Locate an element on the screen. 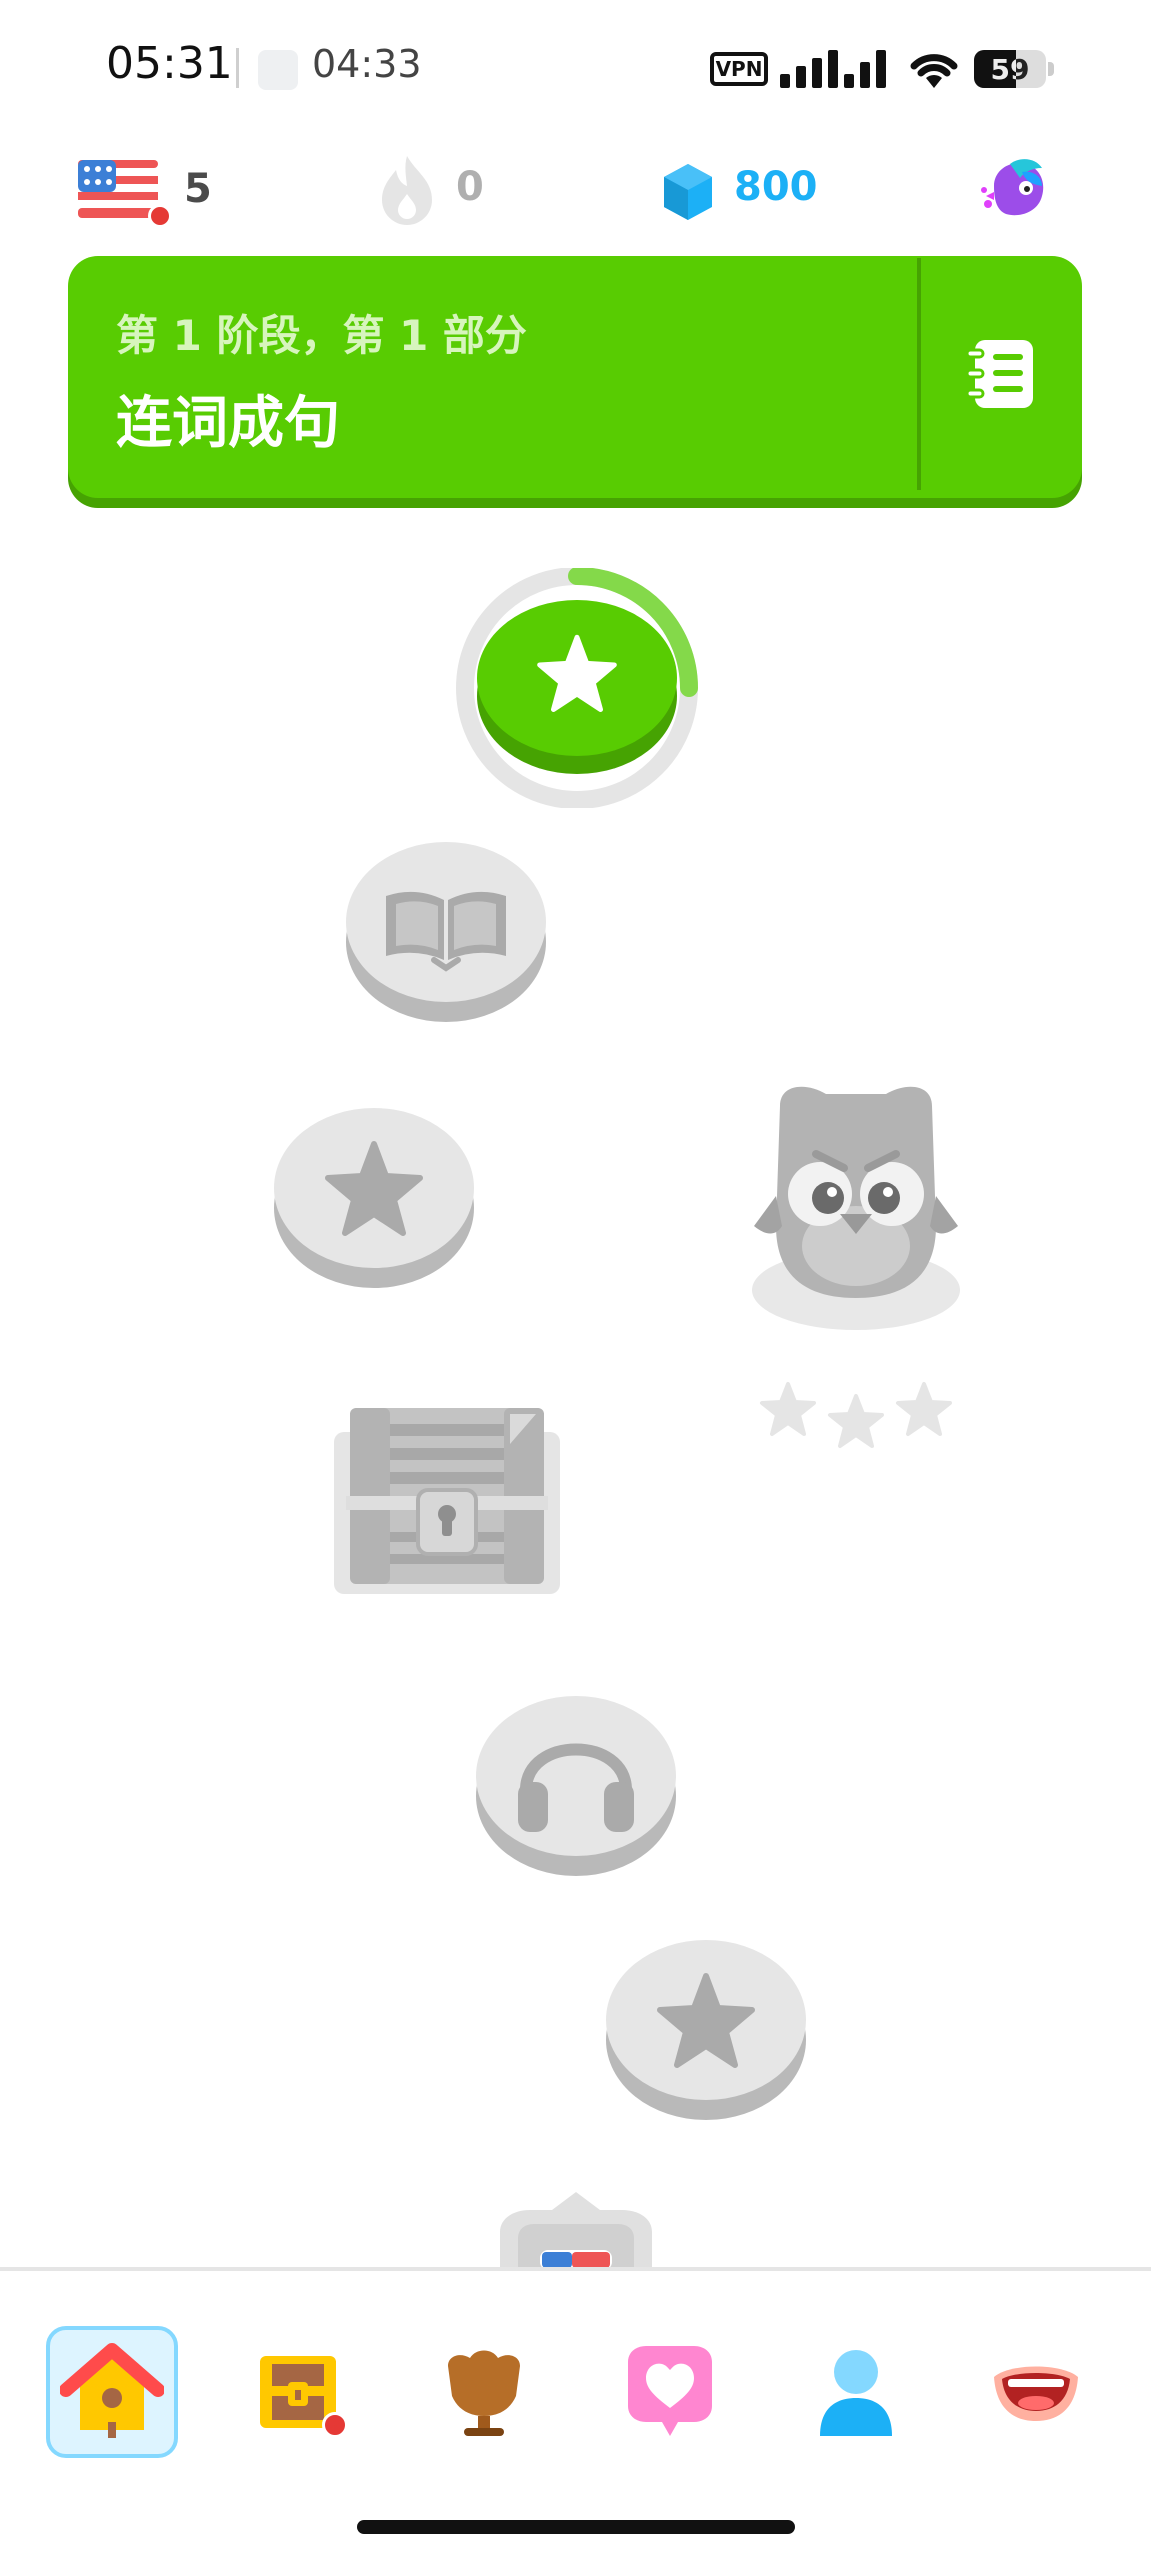 This screenshot has width=1151, height=2564. battery-level: 59 is located at coordinates (1010, 69).